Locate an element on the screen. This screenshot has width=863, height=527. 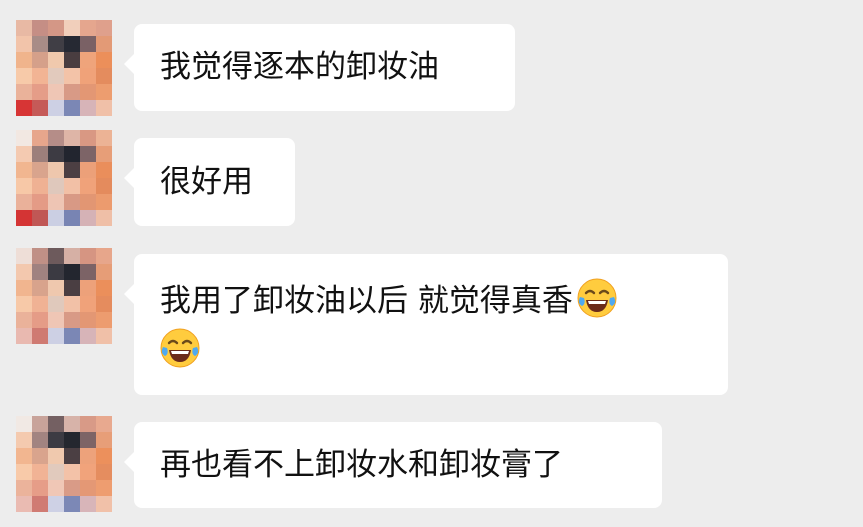
message-bubble: 再也看不上卸妆水和卸妆膏了 is located at coordinates (393, 465).